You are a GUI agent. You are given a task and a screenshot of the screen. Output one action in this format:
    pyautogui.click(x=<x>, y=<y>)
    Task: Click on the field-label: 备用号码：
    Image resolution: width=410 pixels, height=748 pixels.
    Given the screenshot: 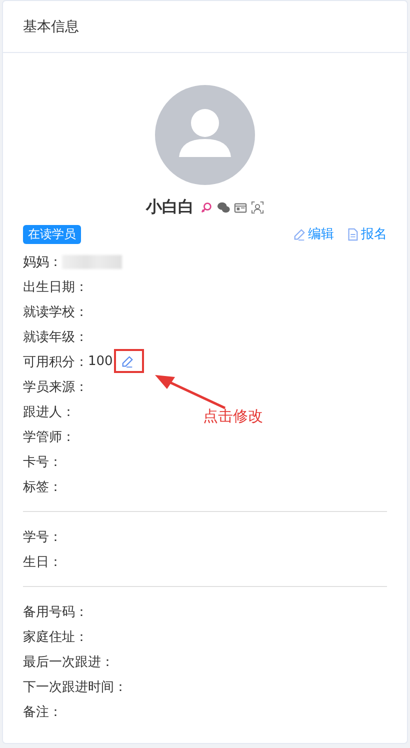 What is the action you would take?
    pyautogui.click(x=55, y=612)
    